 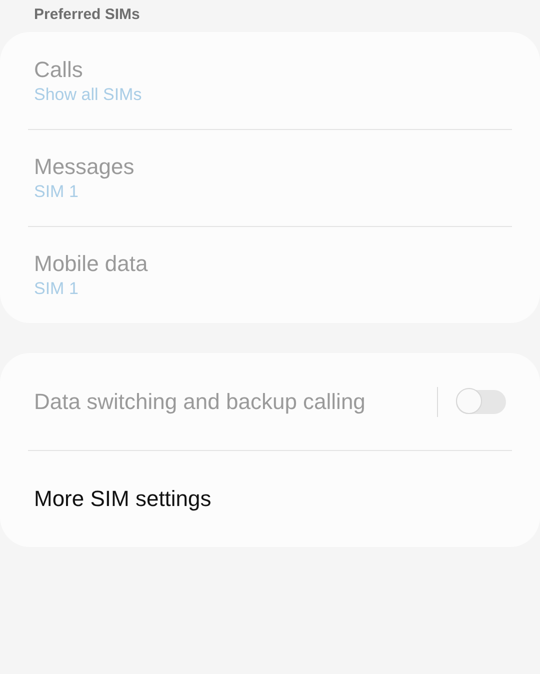 I want to click on row-title: More SIM settings, so click(x=123, y=499).